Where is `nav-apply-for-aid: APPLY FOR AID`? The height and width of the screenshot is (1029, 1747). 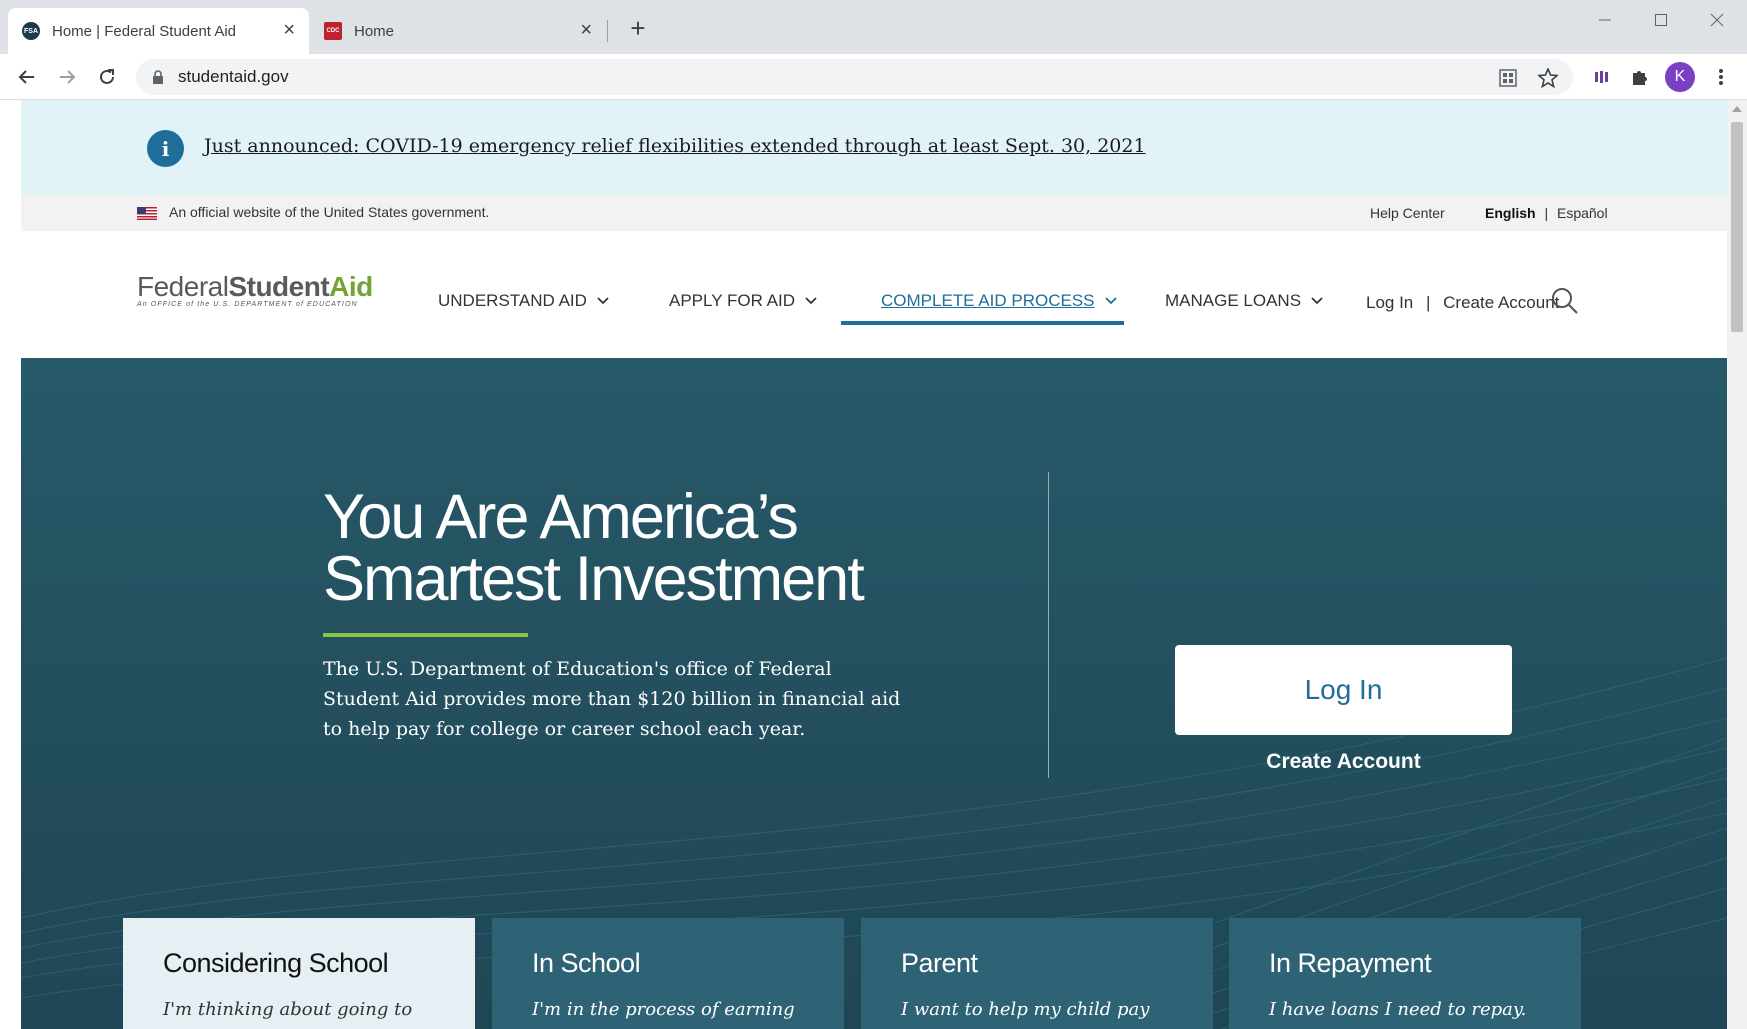
nav-apply-for-aid: APPLY FOR AID is located at coordinates (743, 301).